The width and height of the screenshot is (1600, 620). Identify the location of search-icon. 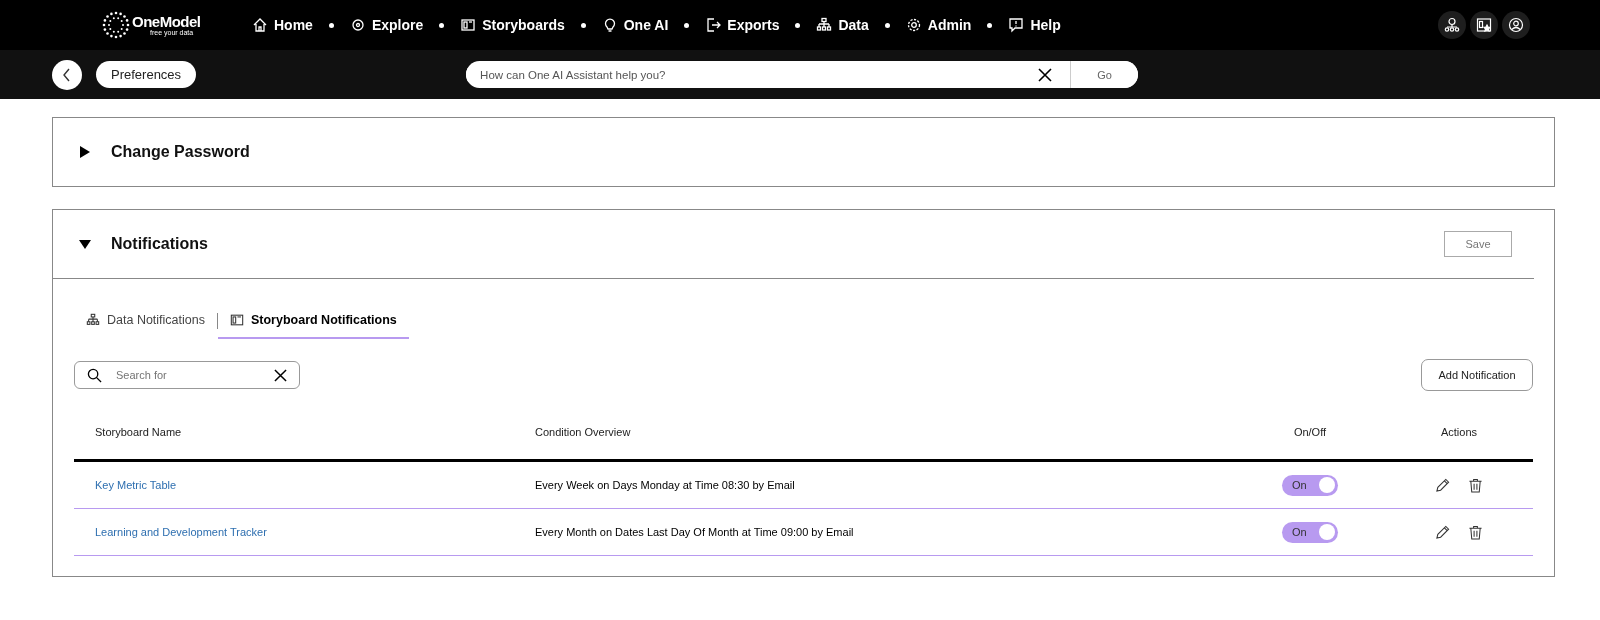
(94, 375).